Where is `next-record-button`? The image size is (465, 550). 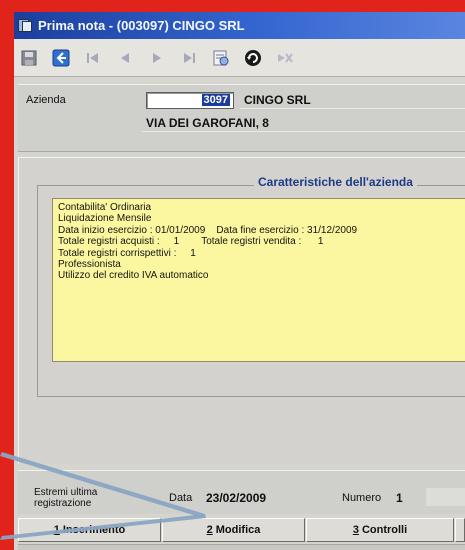
next-record-button is located at coordinates (157, 58).